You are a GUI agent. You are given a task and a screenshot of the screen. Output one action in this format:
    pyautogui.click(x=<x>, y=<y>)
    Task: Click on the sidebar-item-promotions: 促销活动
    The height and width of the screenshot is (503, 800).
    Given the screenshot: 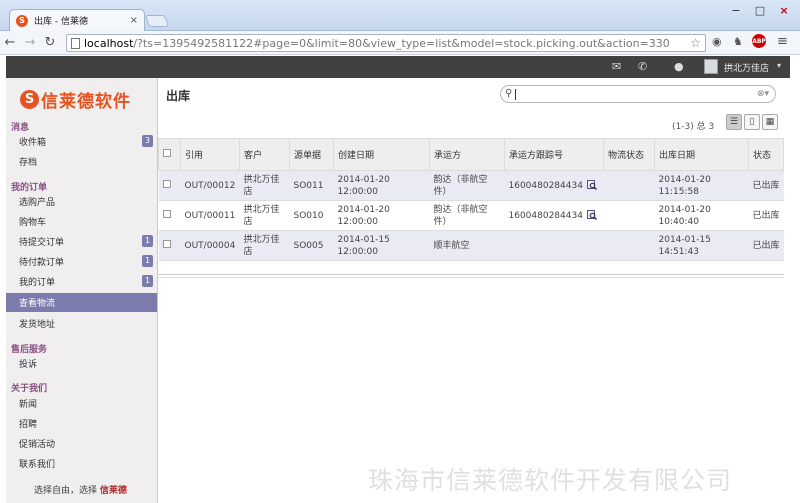 What is the action you would take?
    pyautogui.click(x=81, y=443)
    